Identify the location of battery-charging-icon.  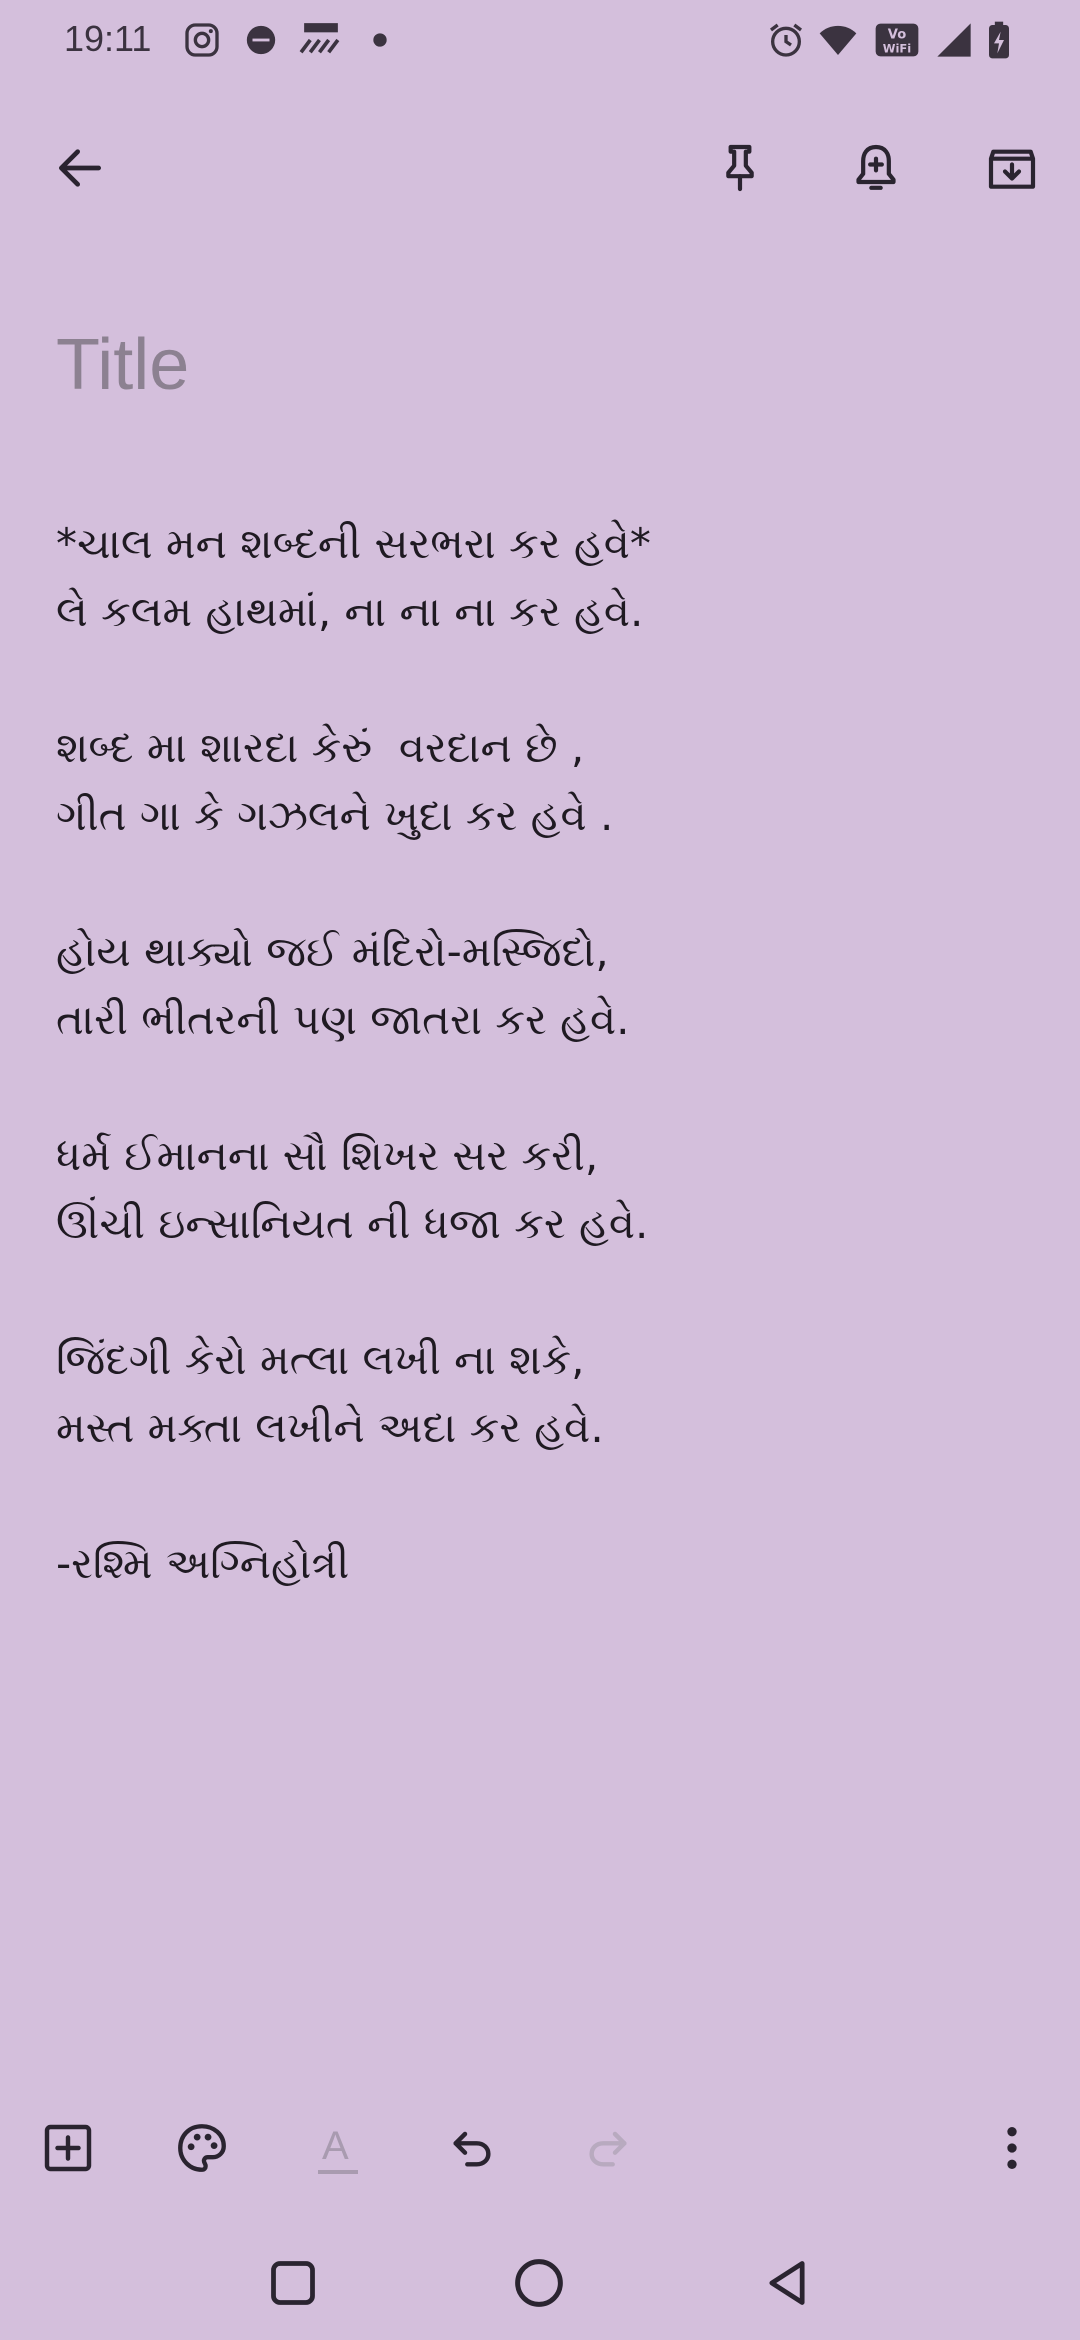
(999, 42).